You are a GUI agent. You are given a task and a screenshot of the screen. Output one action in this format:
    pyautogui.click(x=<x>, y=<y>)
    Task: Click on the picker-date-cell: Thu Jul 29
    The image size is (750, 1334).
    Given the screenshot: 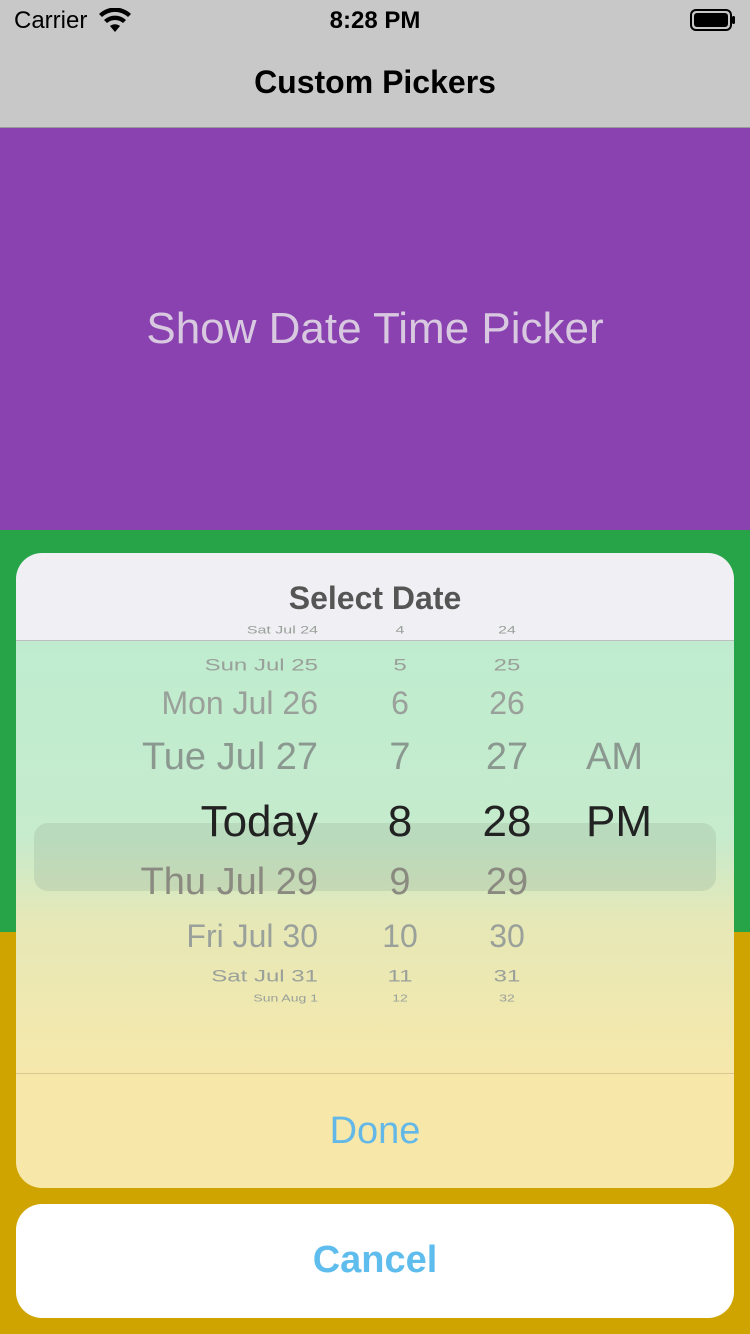 What is the action you would take?
    pyautogui.click(x=229, y=882)
    